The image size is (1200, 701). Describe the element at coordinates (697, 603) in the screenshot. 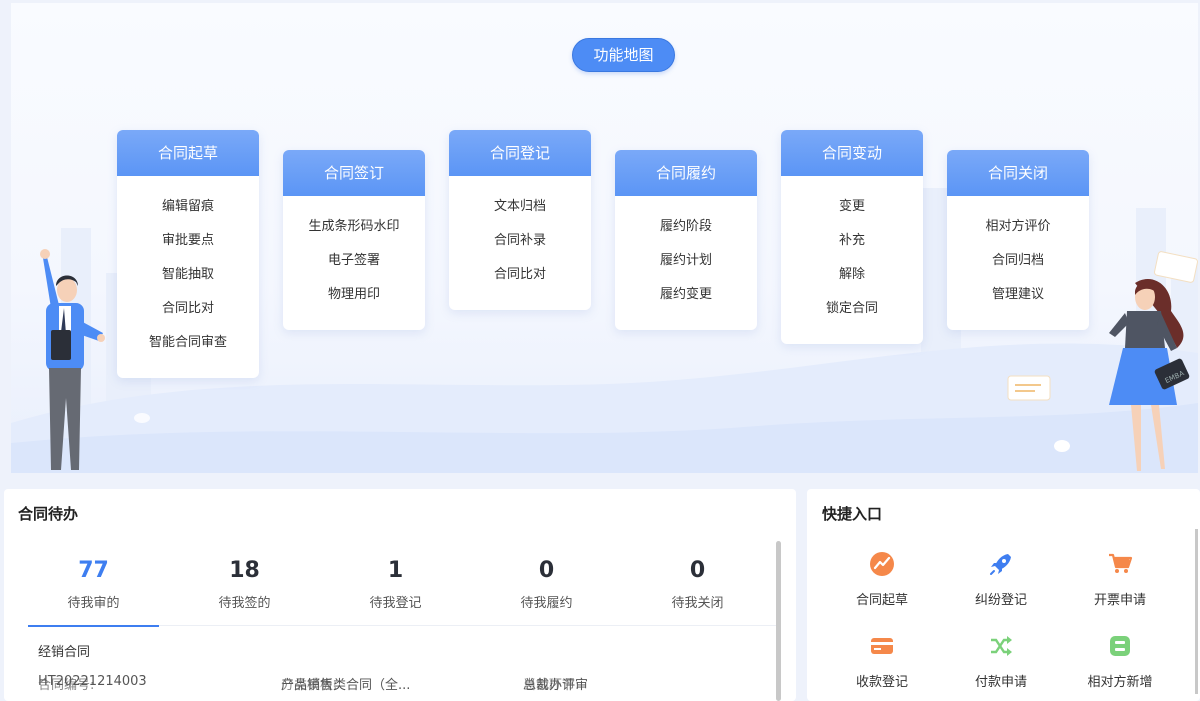

I see `stat-label: 待我关闭` at that location.